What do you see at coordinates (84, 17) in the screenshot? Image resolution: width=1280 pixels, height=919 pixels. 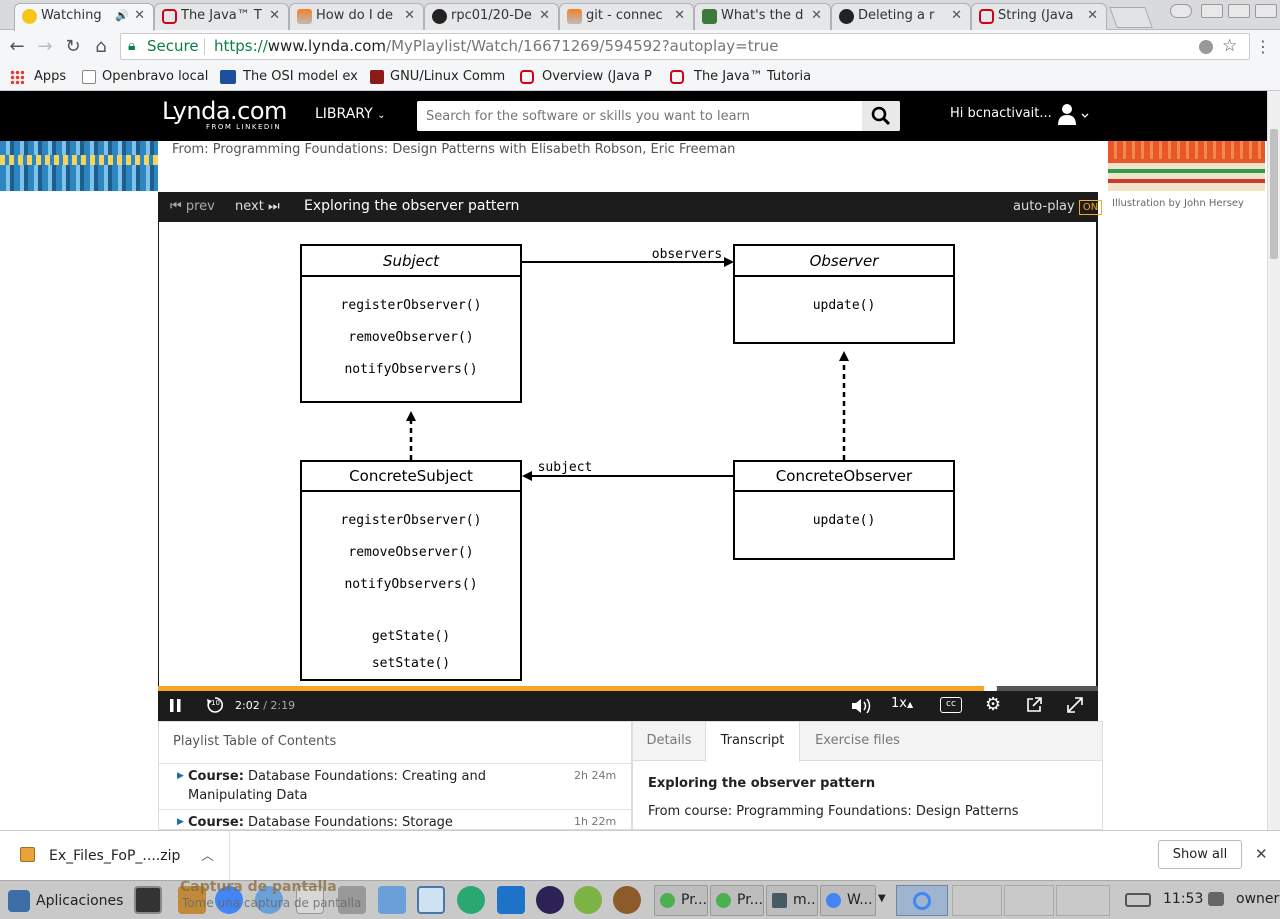 I see `tab-watching: Watching 🔊 ✕` at bounding box center [84, 17].